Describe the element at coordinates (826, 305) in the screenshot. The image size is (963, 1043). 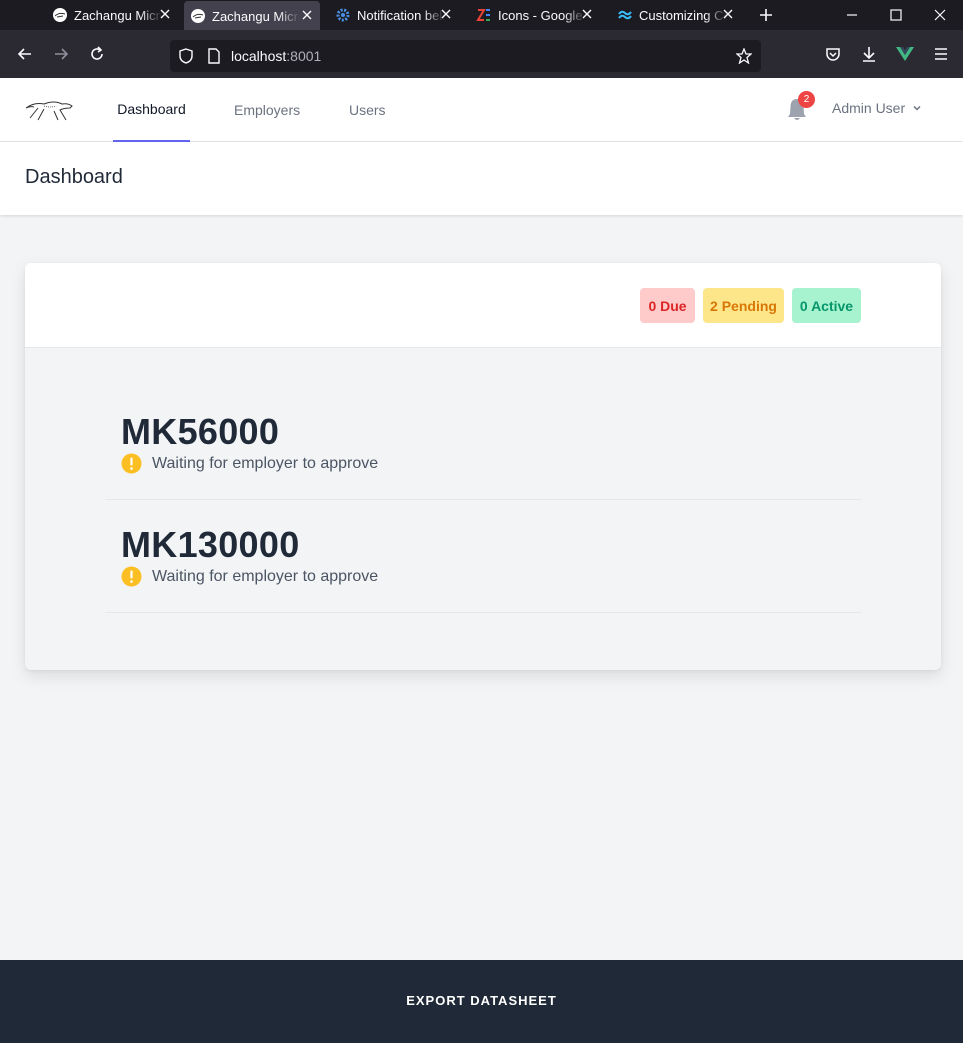
I see `active-count-badge: 0 Active` at that location.